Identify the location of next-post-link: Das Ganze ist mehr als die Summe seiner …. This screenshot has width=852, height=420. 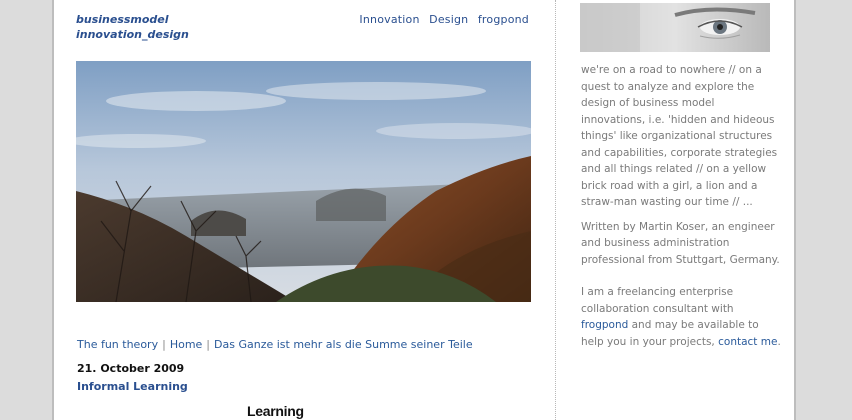
(343, 344).